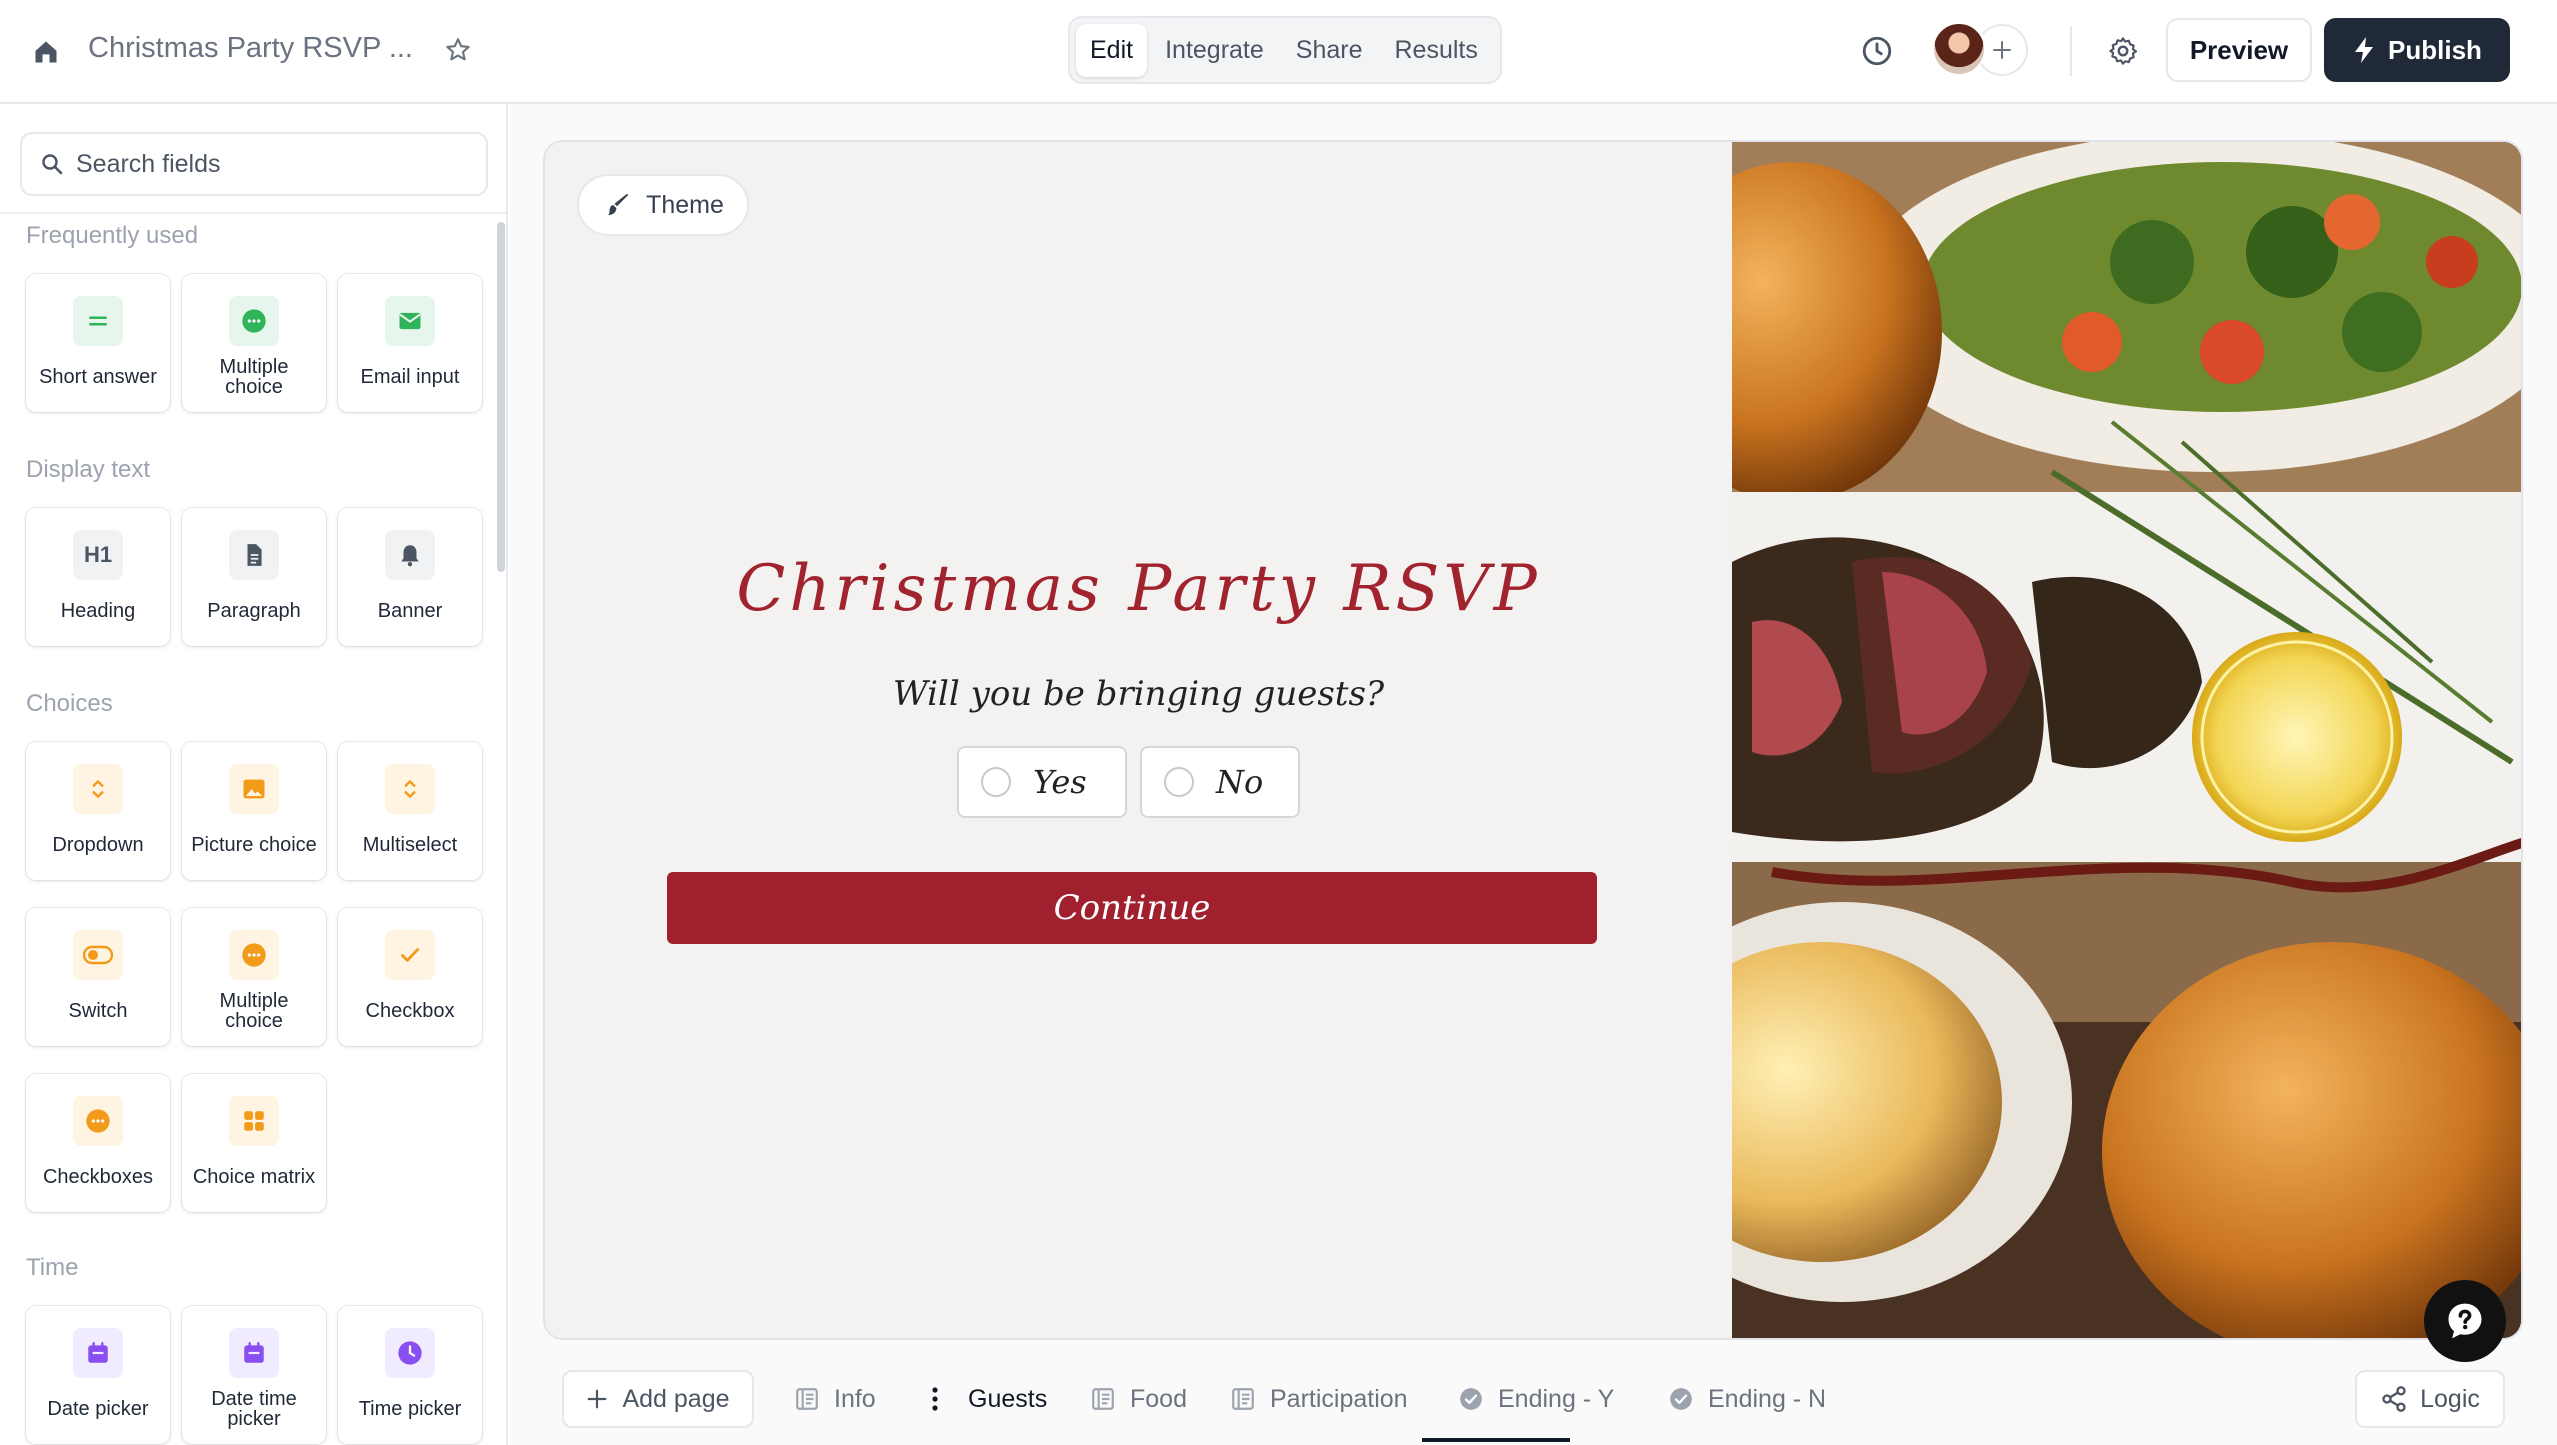 The height and width of the screenshot is (1445, 2557). What do you see at coordinates (1959, 49) in the screenshot?
I see `avatar` at bounding box center [1959, 49].